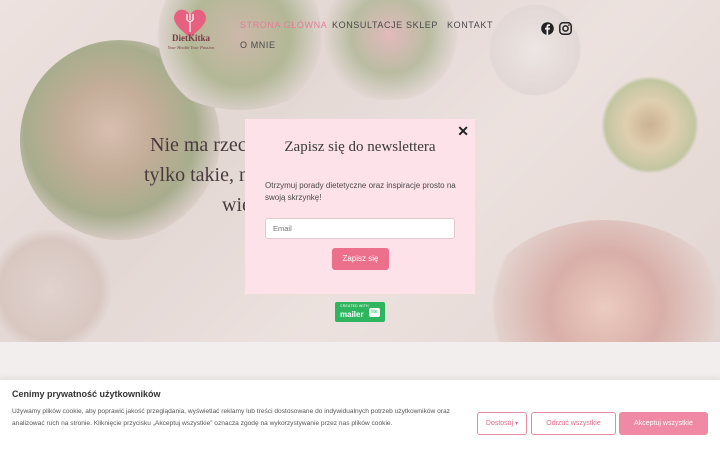 Image resolution: width=720 pixels, height=450 pixels. Describe the element at coordinates (191, 29) in the screenshot. I see `site-logo: DietKitka Your Health Your Passion` at that location.